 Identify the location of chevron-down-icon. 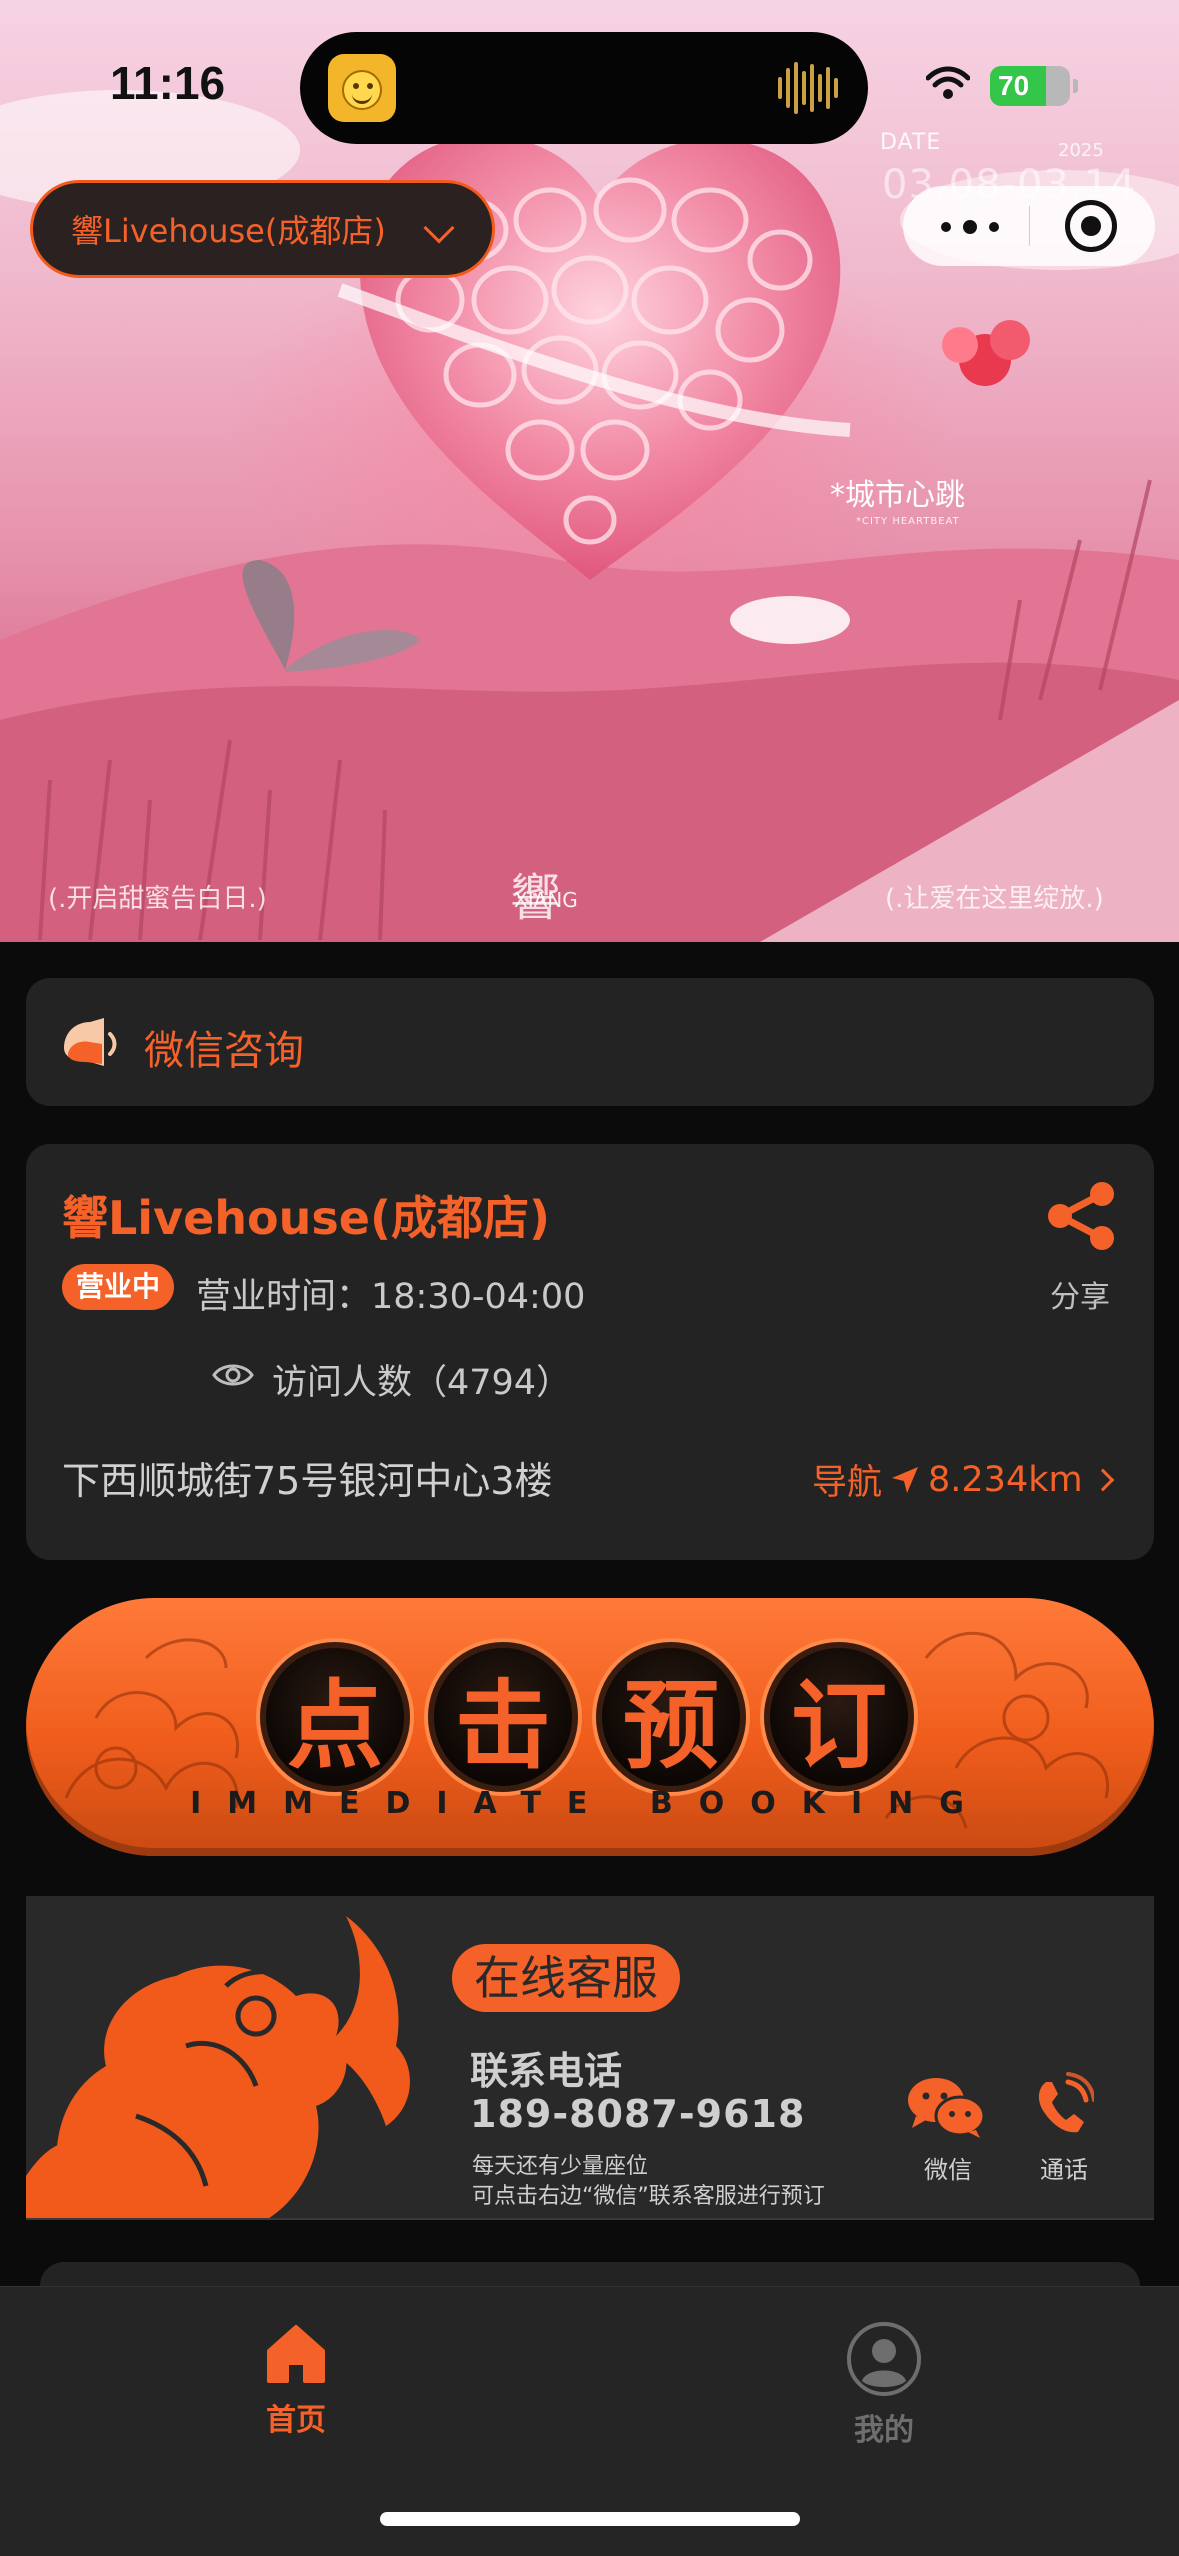
(439, 228).